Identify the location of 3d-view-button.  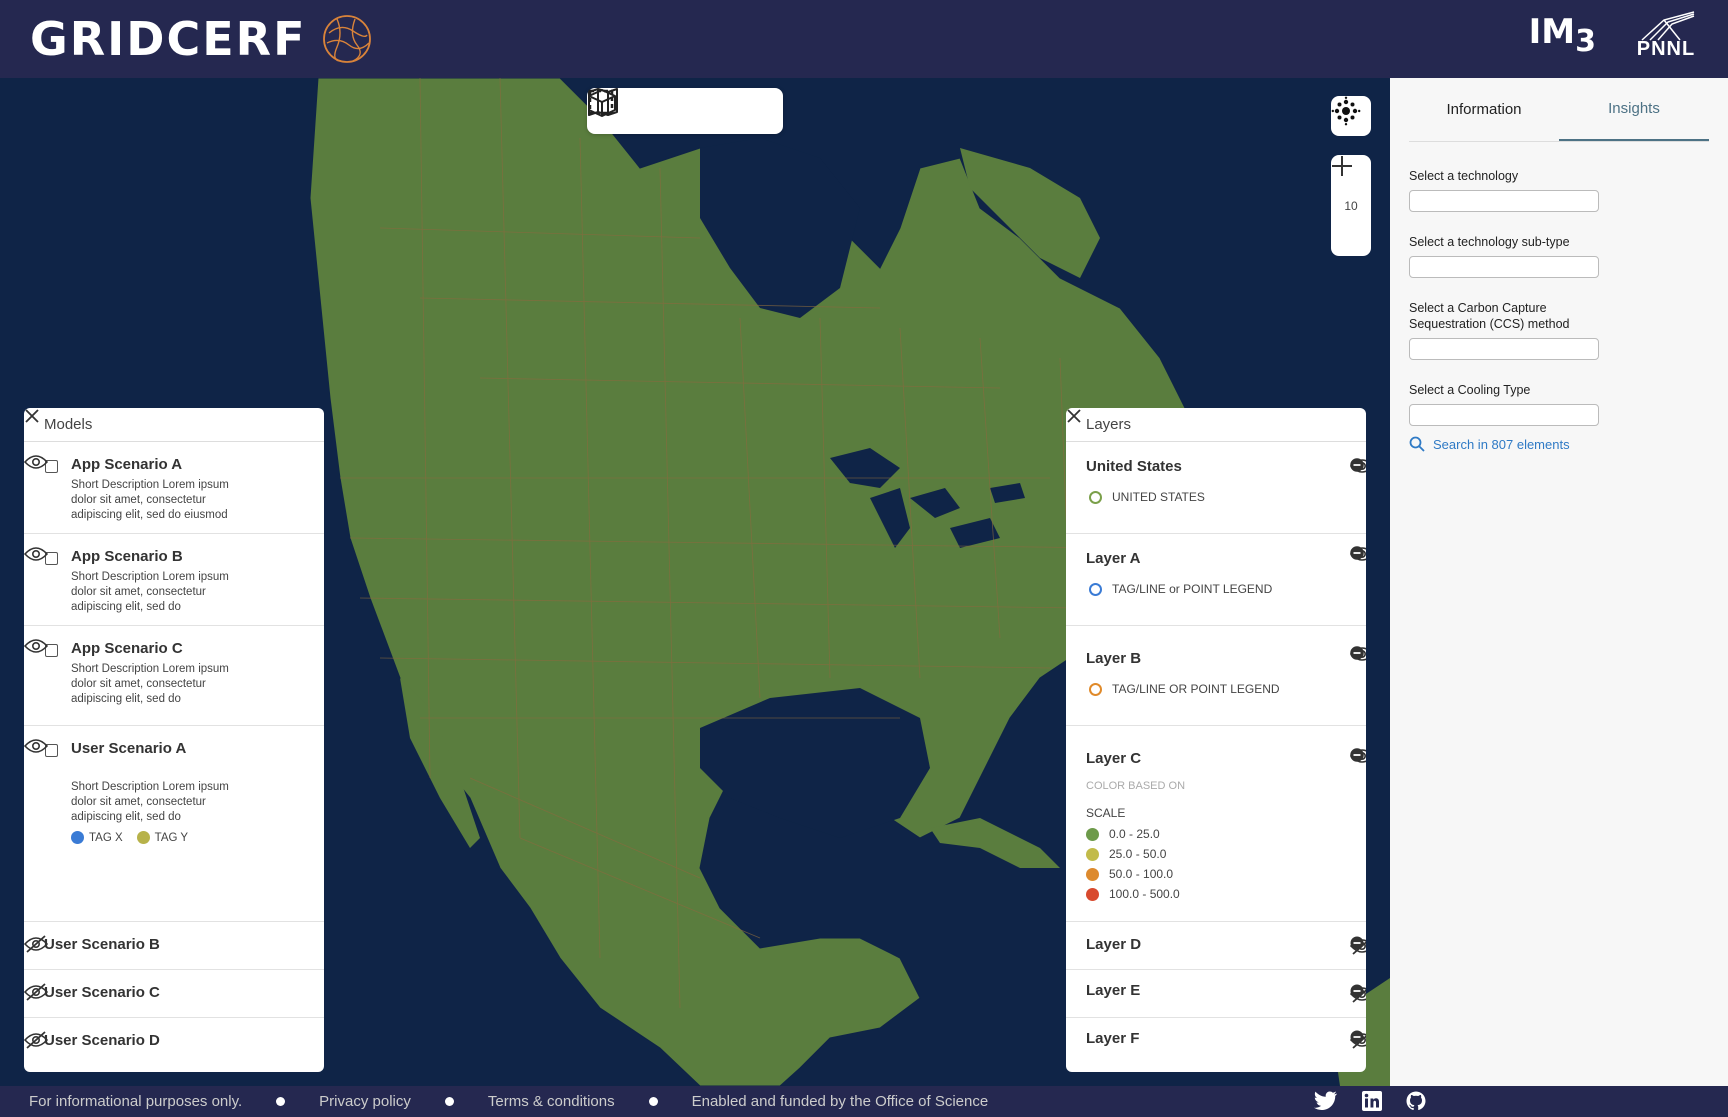
(646, 109).